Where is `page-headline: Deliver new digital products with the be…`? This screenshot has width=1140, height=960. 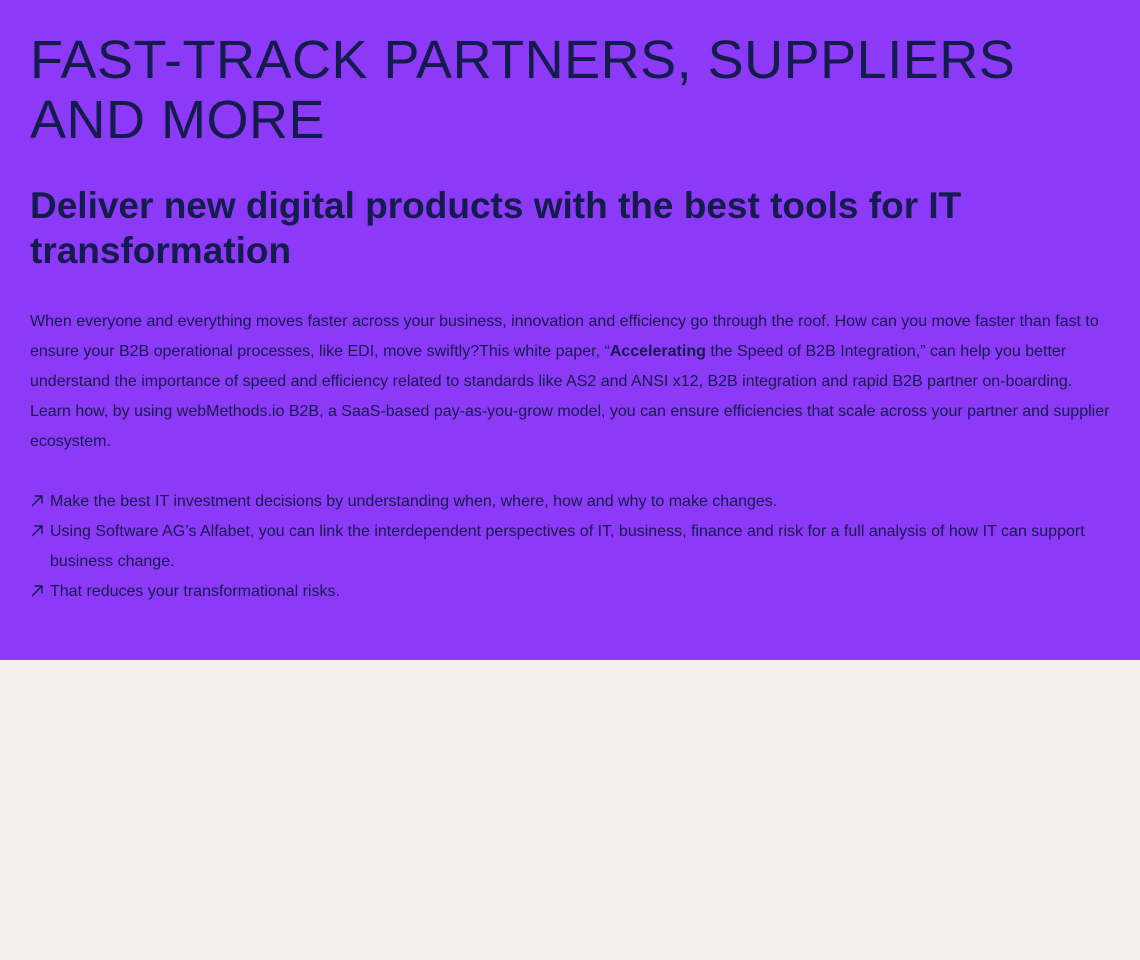
page-headline: Deliver new digital products with the be… is located at coordinates (496, 228).